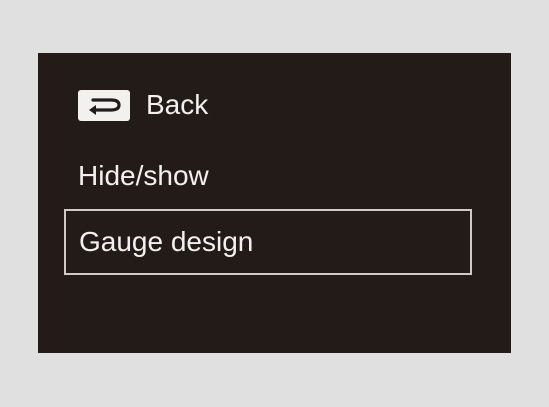 The image size is (549, 407). What do you see at coordinates (268, 242) in the screenshot?
I see `menu-item-gauge-design: Gauge design` at bounding box center [268, 242].